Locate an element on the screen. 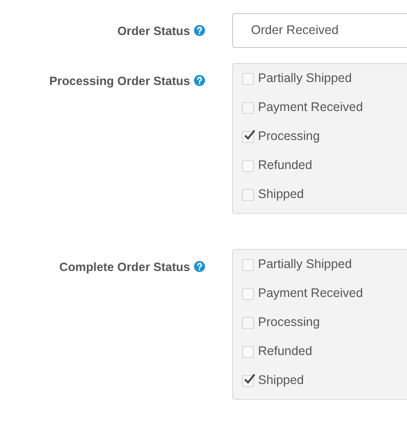 This screenshot has width=407, height=428. field-label: Processing Order Status is located at coordinates (119, 81).